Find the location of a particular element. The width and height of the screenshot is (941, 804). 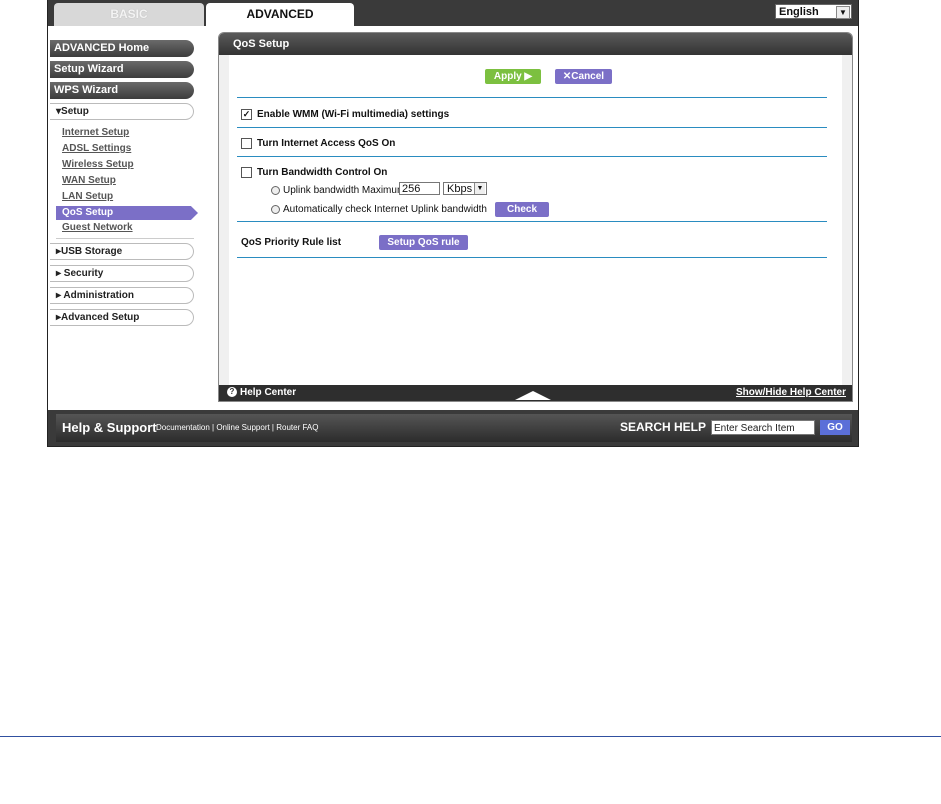

sidebar-item-adsl-settings: ADSL Settings is located at coordinates (96, 148).